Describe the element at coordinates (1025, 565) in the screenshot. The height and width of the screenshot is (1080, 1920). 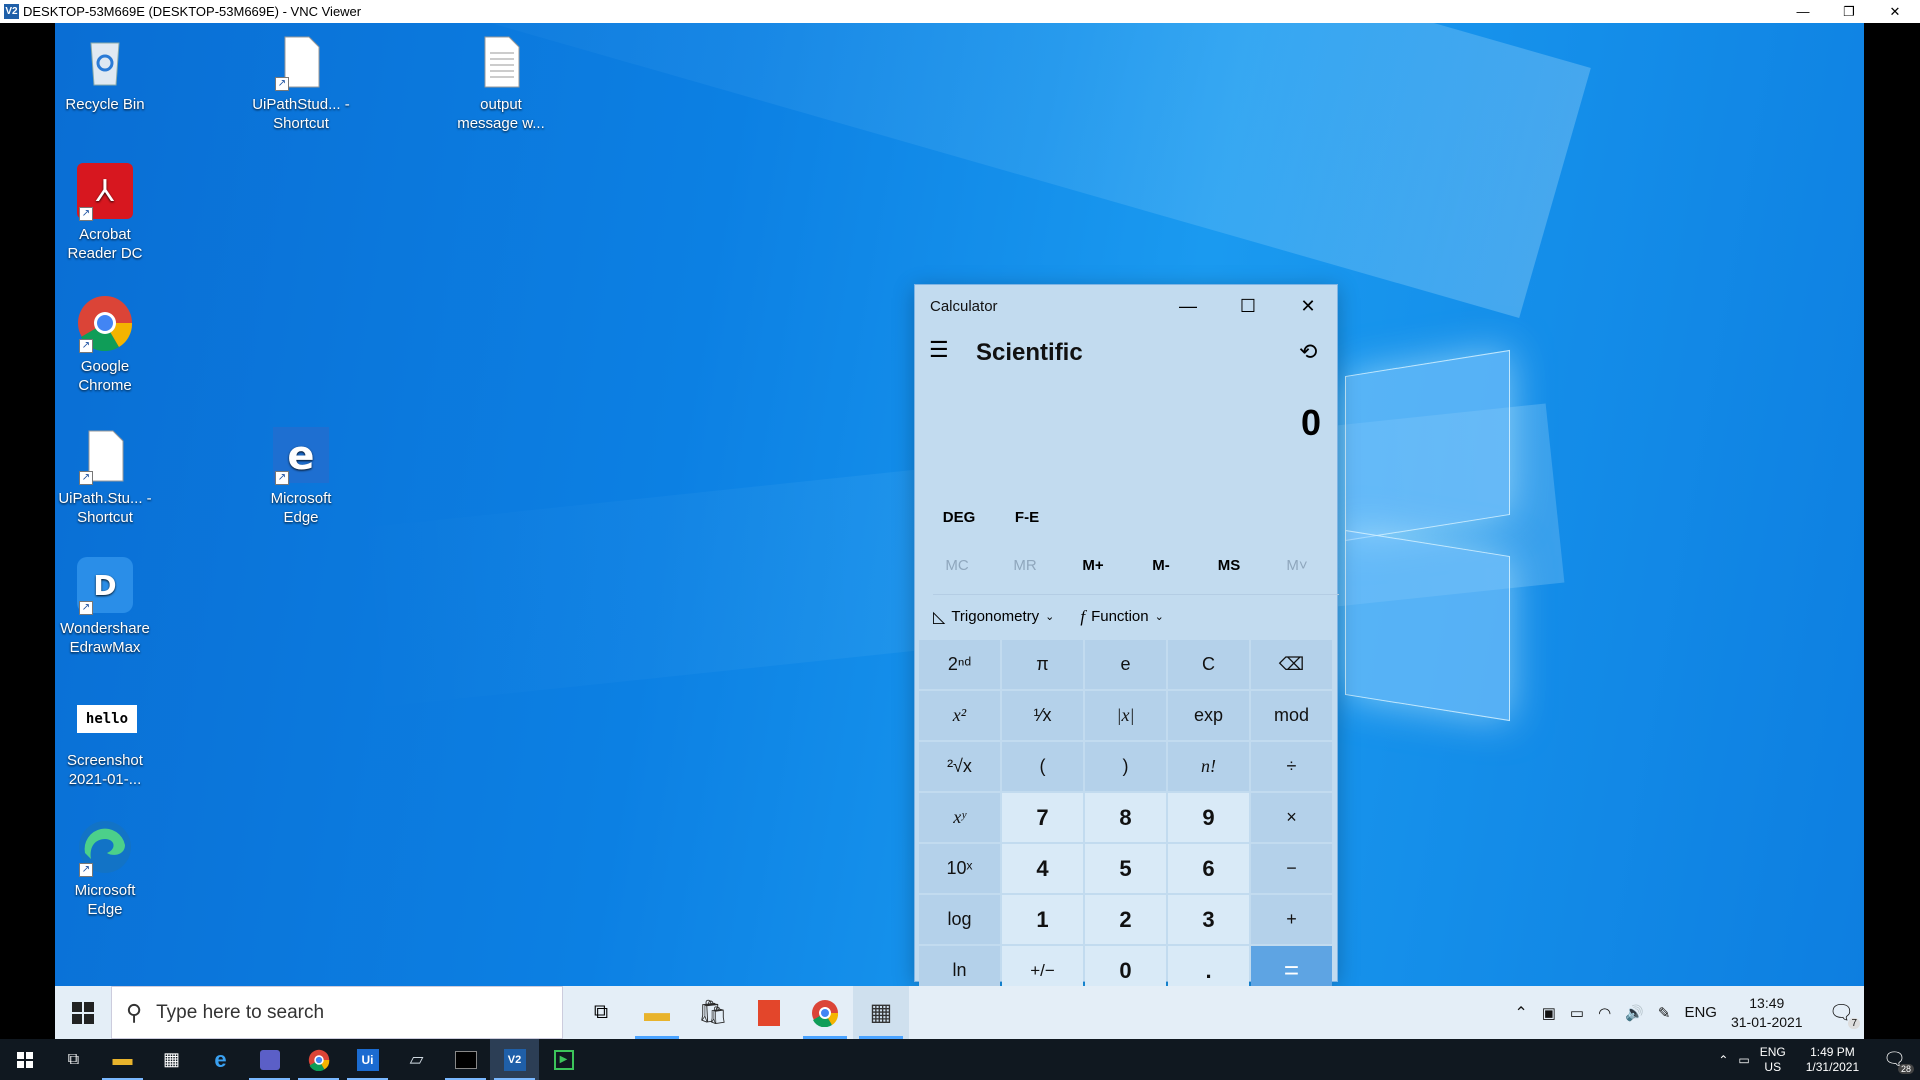
I see `memory-recall-button: MR` at that location.